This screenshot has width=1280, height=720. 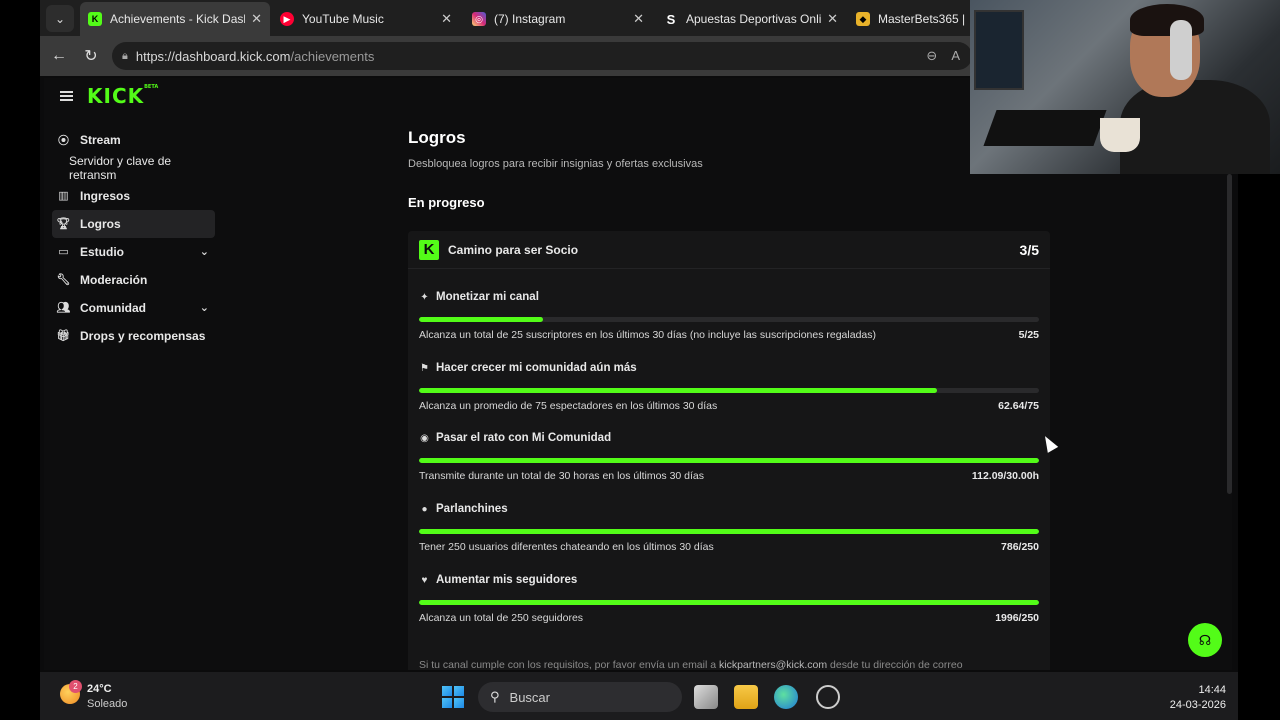 What do you see at coordinates (501, 618) in the screenshot?
I see `achievement-desc: Alcanza un total de 250 seguidores` at bounding box center [501, 618].